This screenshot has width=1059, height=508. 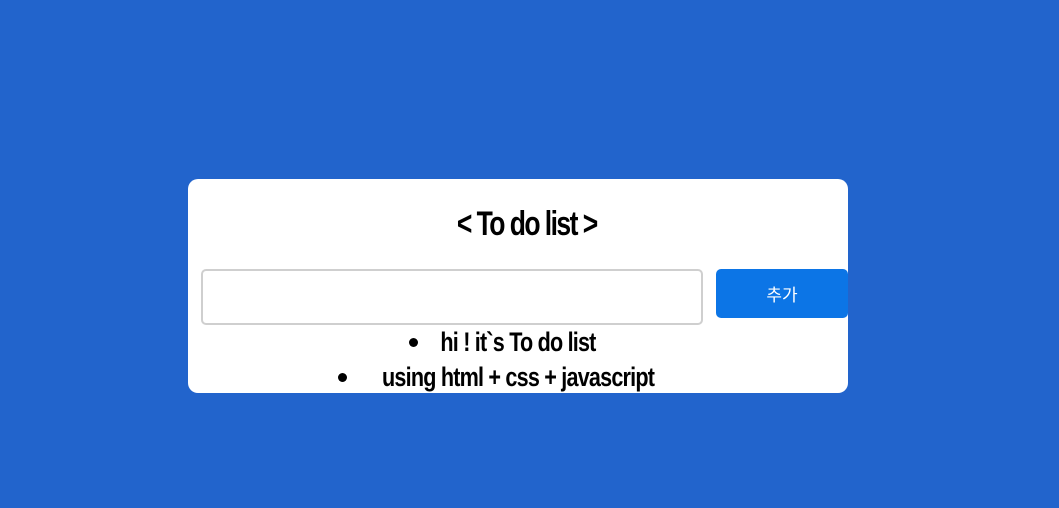 I want to click on todo-text: using html + css + javascript, so click(x=518, y=377).